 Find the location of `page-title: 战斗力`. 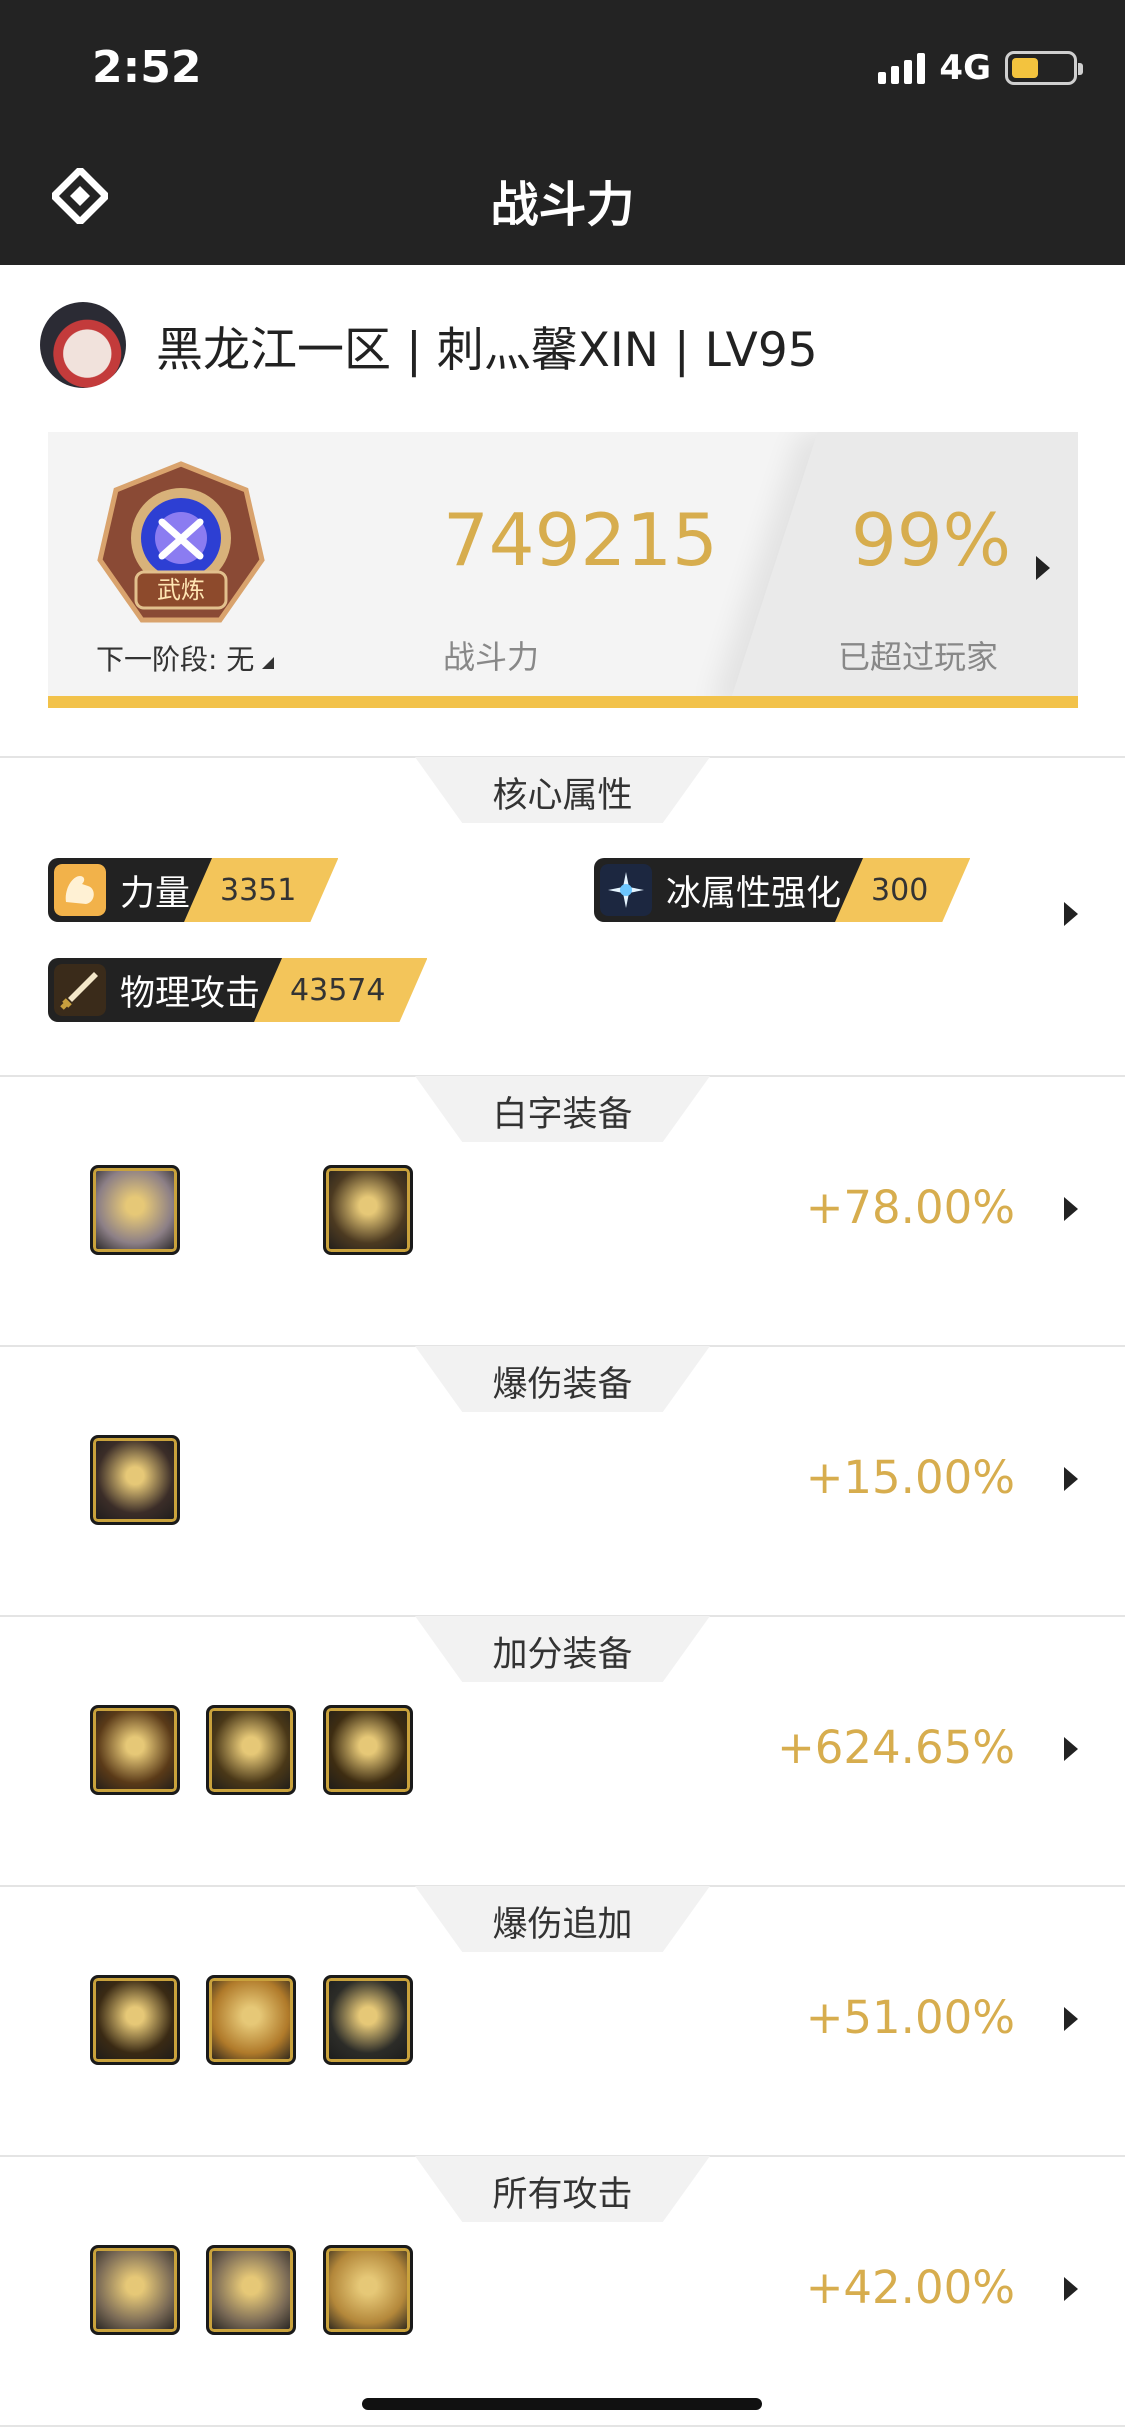

page-title: 战斗力 is located at coordinates (562, 205).